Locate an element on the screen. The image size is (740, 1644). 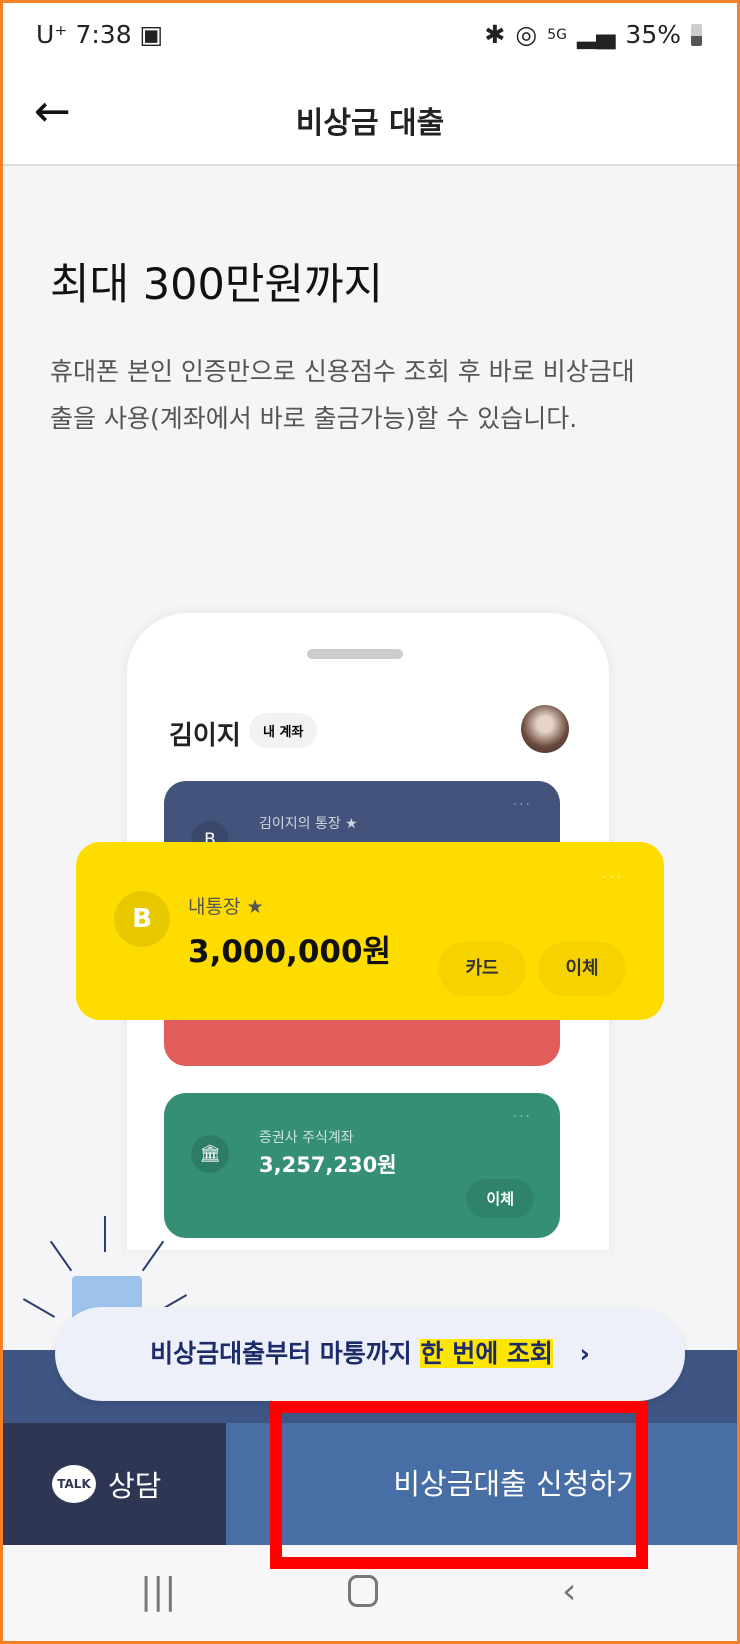
banner-highlight: 한 번에 조회 is located at coordinates (486, 1353).